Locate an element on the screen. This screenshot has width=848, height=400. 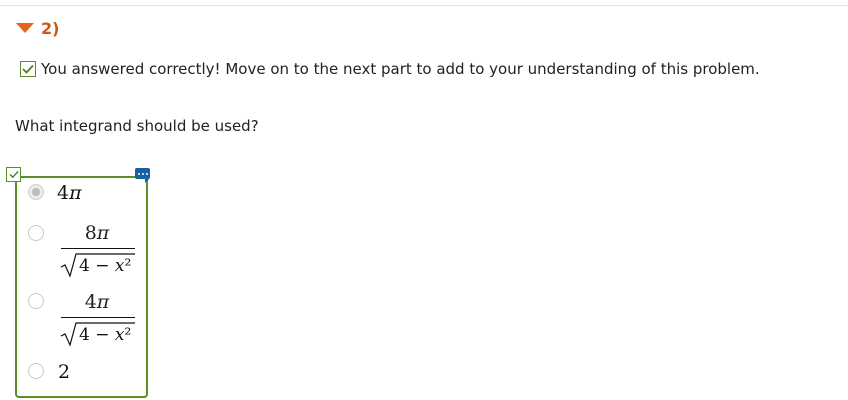
part-header: 2) is located at coordinates (37, 28).